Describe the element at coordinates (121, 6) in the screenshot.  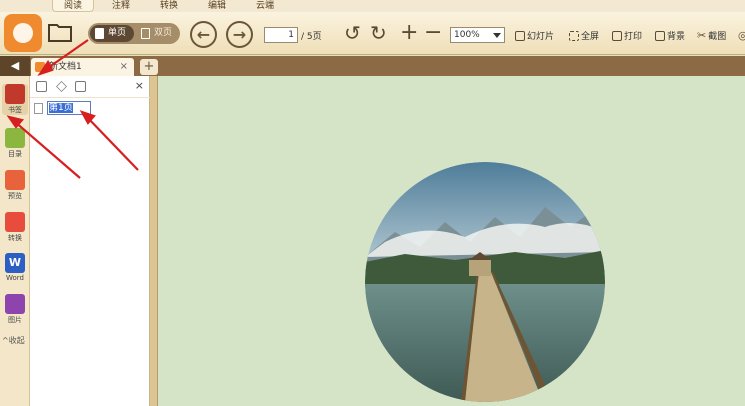
I see `menu-tab-annotate: 注释` at that location.